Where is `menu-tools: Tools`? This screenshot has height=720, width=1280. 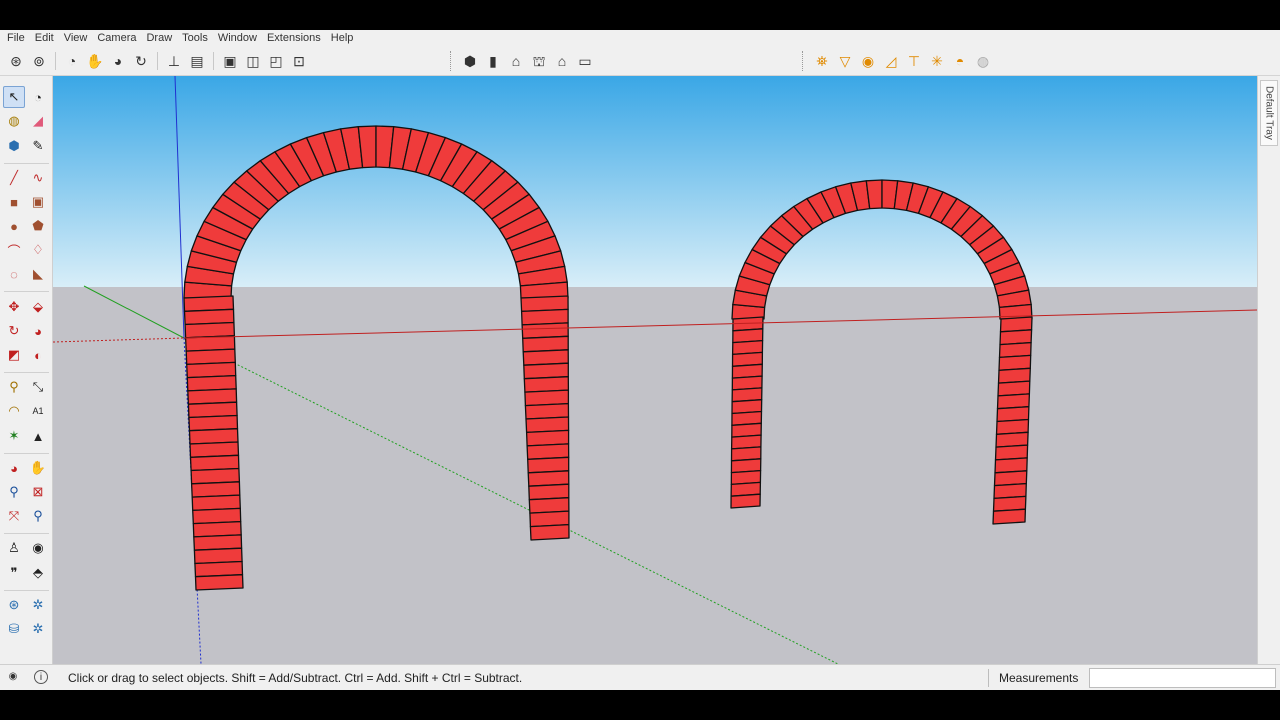 menu-tools: Tools is located at coordinates (195, 38).